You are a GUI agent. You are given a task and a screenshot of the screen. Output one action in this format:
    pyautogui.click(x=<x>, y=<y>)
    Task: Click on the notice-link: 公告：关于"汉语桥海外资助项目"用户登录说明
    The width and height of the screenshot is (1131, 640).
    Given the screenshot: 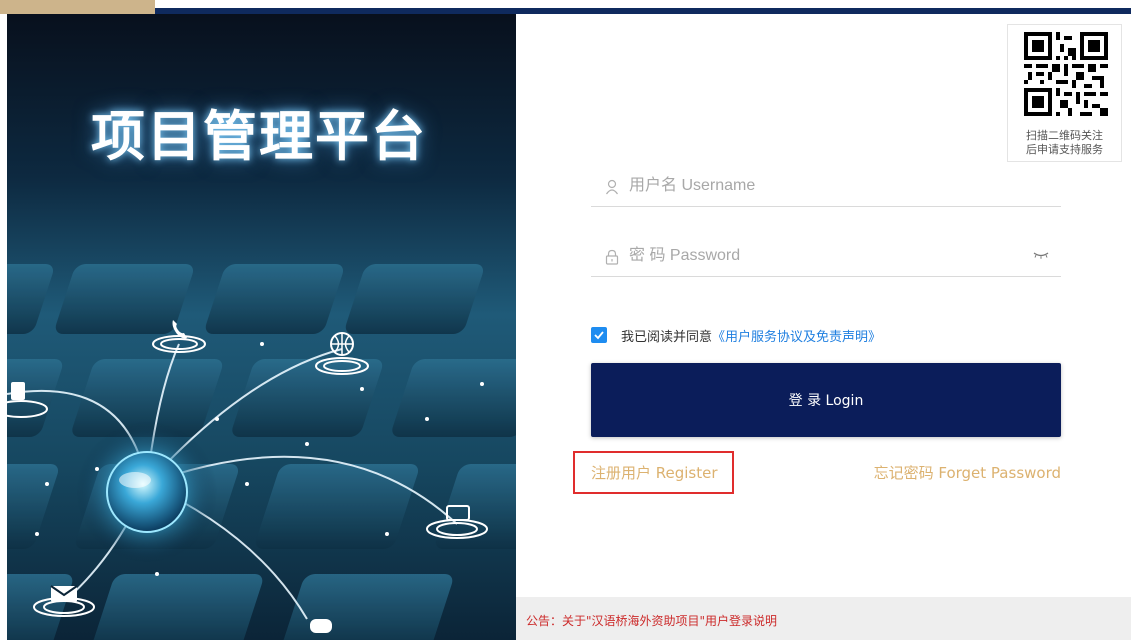 What is the action you would take?
    pyautogui.click(x=651, y=620)
    